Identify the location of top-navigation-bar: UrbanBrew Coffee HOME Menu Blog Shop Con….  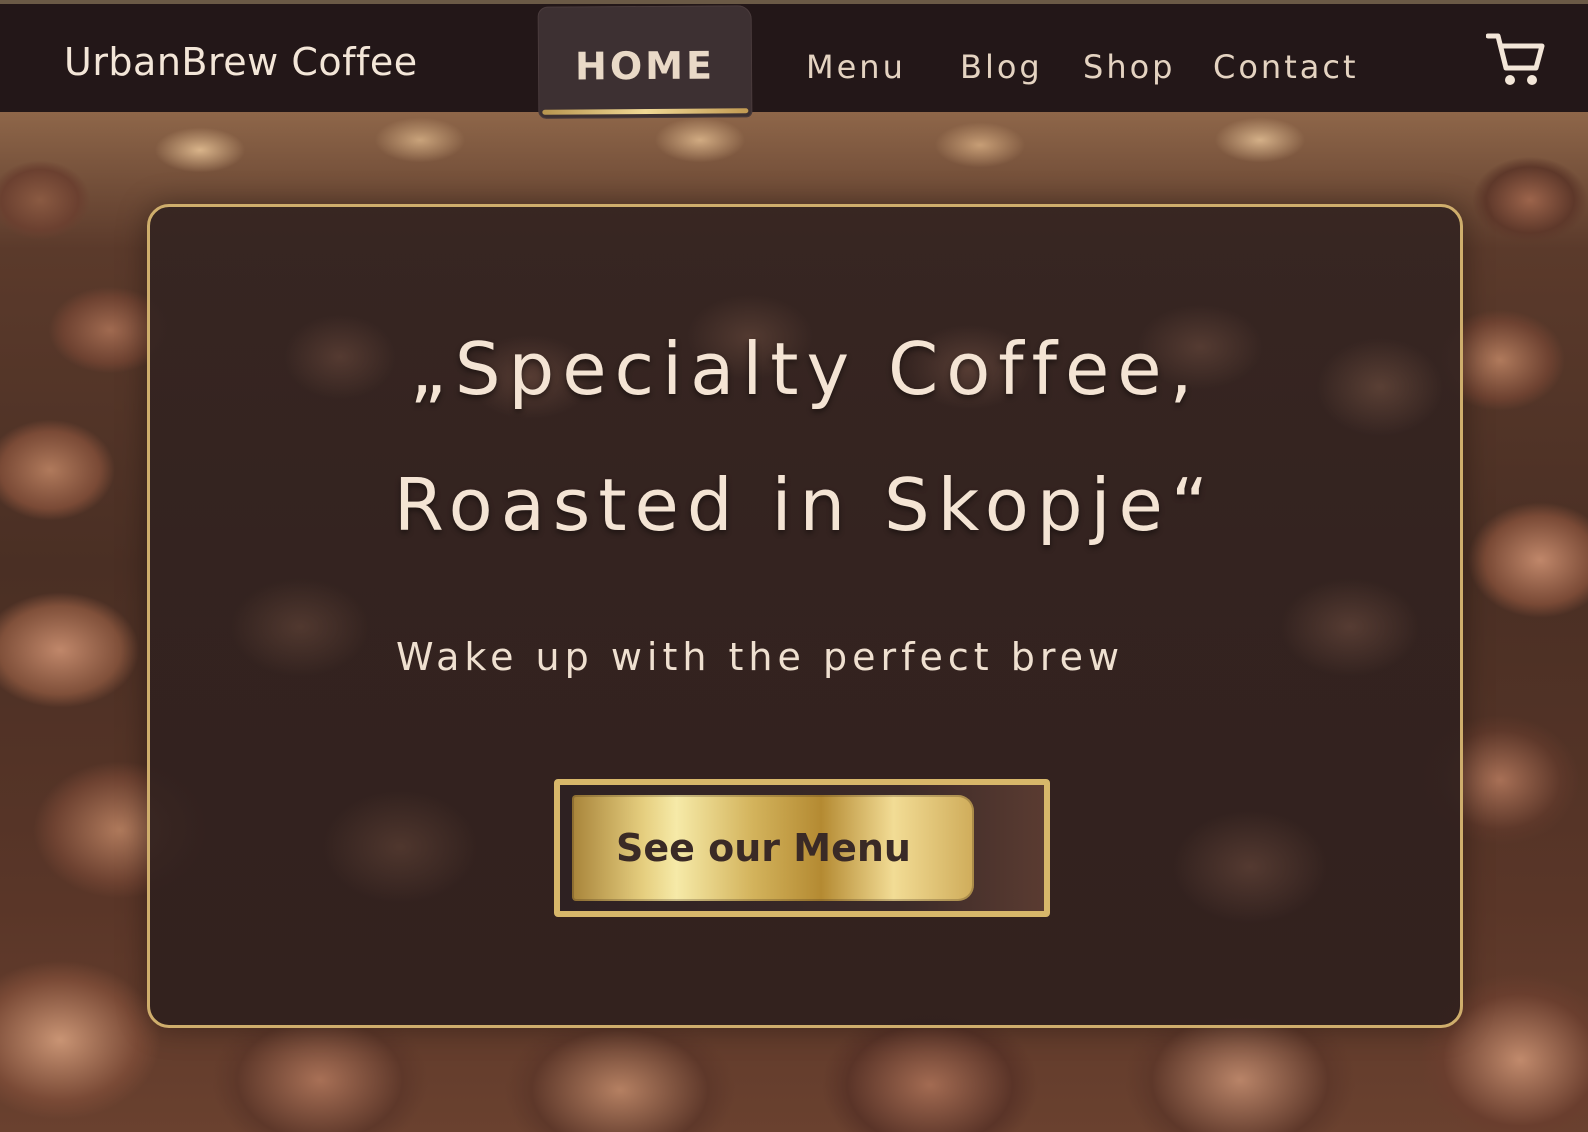
(794, 59).